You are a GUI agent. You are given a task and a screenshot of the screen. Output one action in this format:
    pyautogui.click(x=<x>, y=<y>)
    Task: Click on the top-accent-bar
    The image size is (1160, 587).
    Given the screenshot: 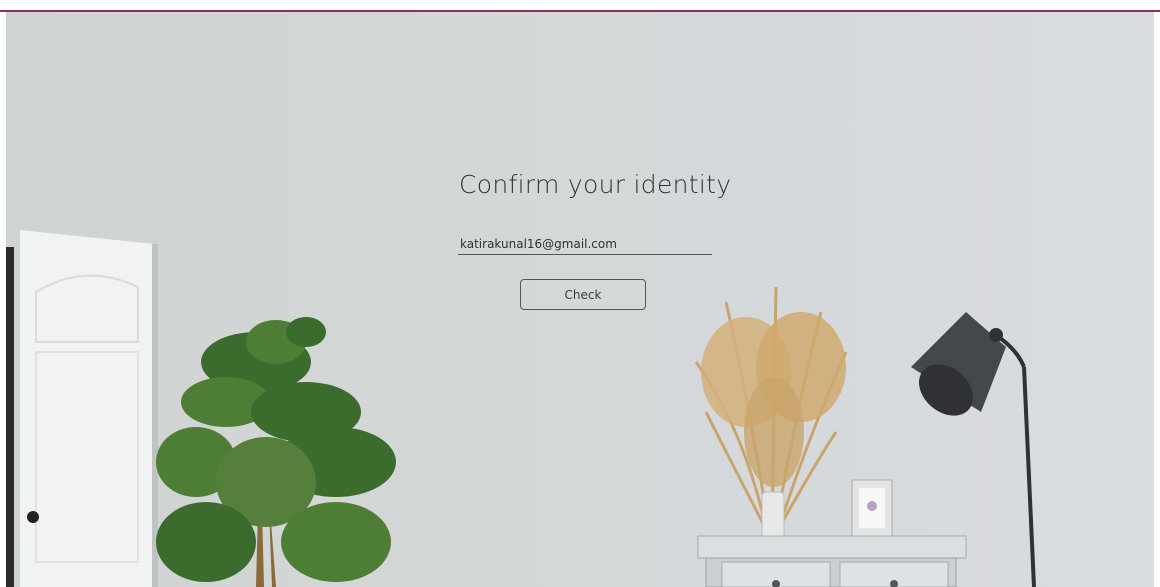 What is the action you would take?
    pyautogui.click(x=580, y=6)
    